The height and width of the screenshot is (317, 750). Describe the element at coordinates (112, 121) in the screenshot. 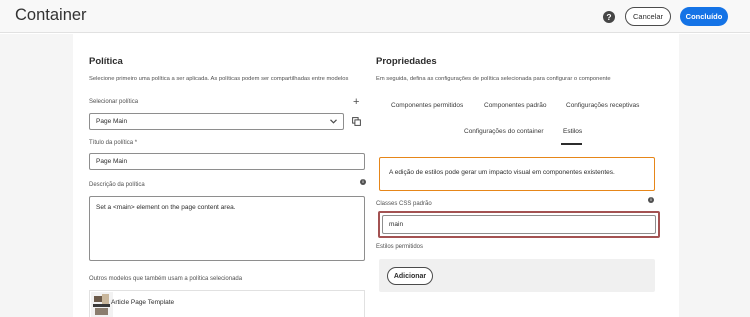

I see `policy-select-value: Page Main` at that location.